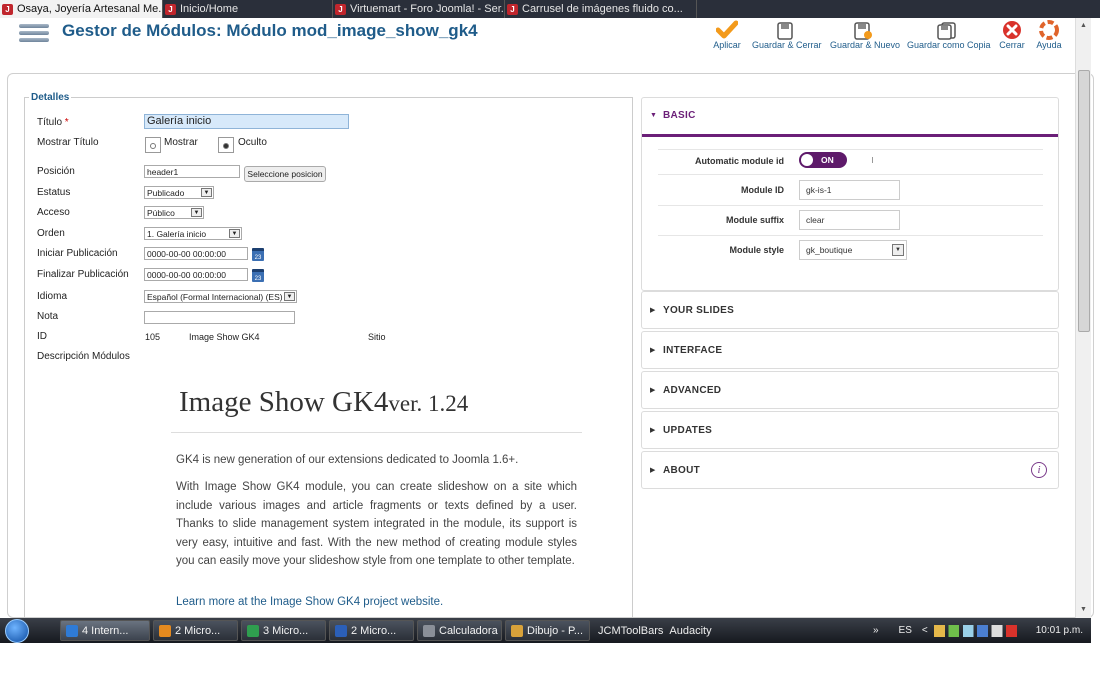 Image resolution: width=1100 pixels, height=688 pixels. I want to click on close-icon, so click(1012, 29).